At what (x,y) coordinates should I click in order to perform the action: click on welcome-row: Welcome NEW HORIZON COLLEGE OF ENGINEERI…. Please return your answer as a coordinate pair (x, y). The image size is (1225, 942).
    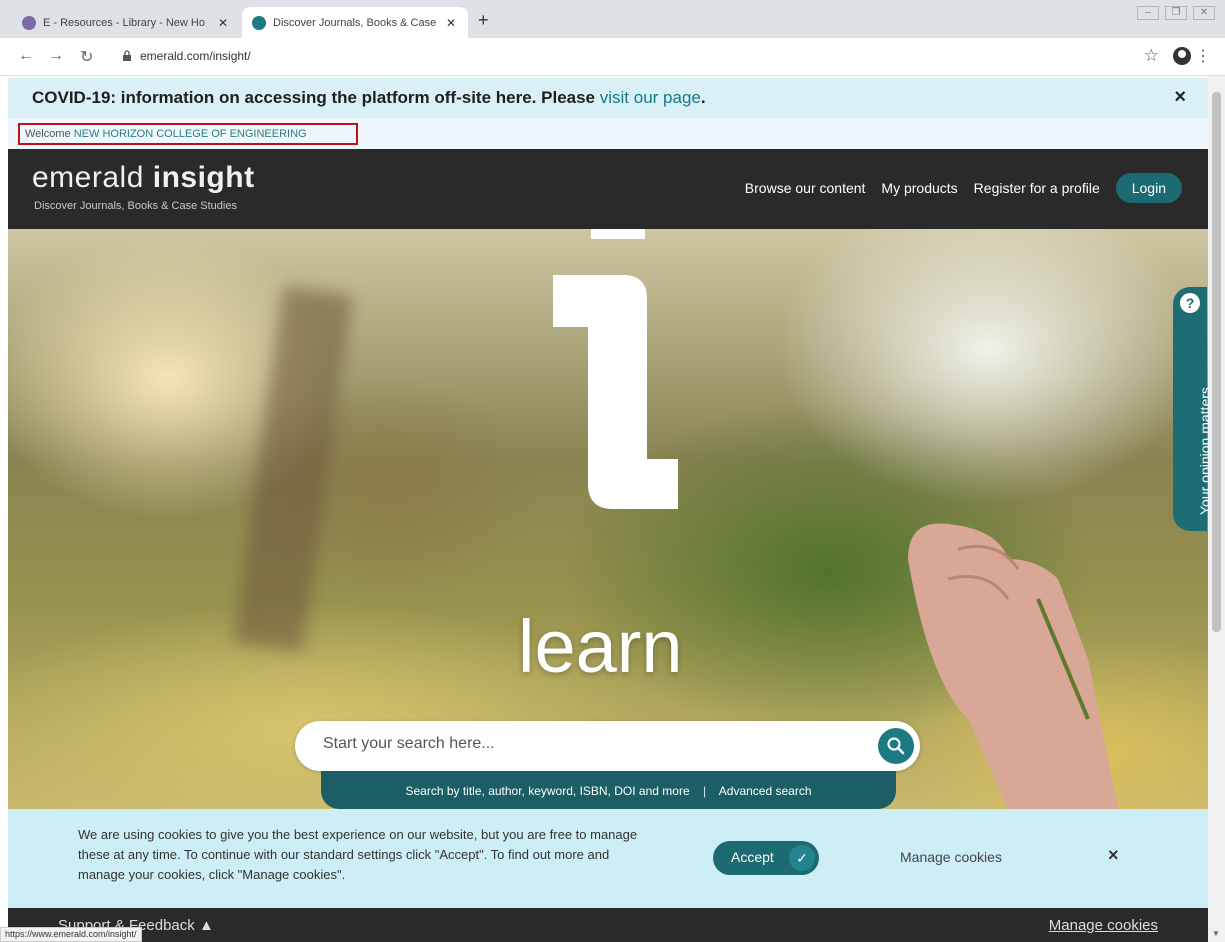
    Looking at the image, I should click on (608, 133).